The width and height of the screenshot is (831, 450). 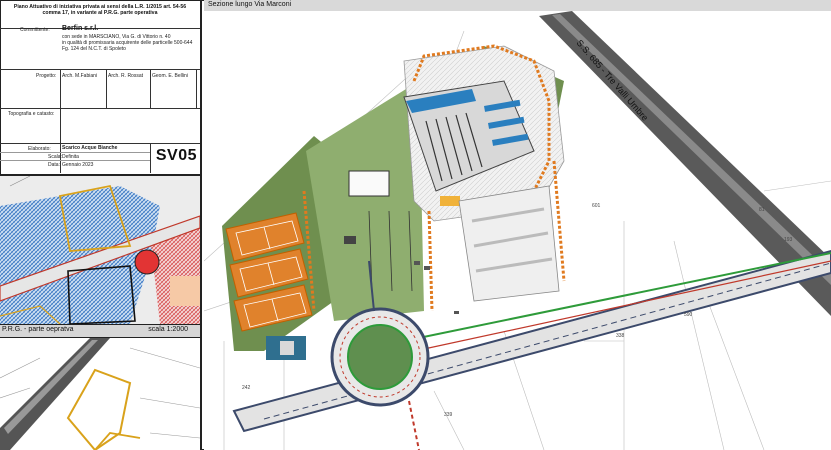 I want to click on parcel-242: 242, so click(x=246, y=388).